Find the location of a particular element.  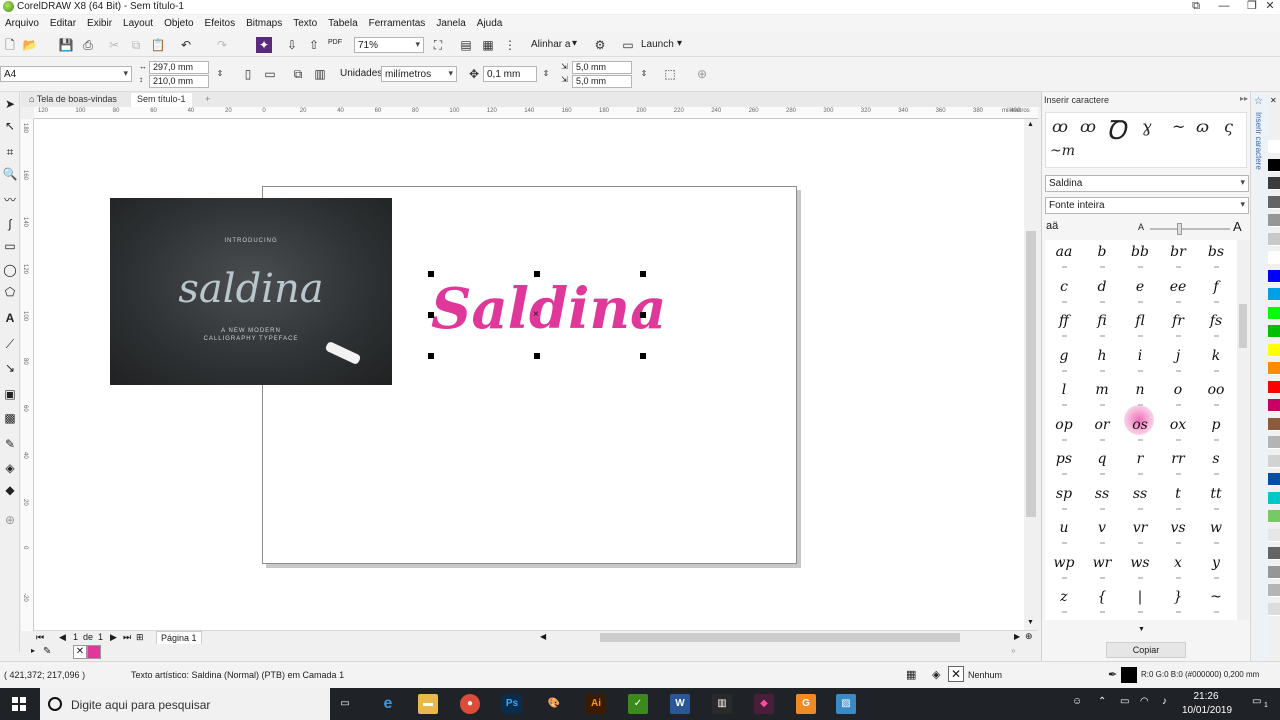

paint-icon: 🎨 is located at coordinates (554, 704).